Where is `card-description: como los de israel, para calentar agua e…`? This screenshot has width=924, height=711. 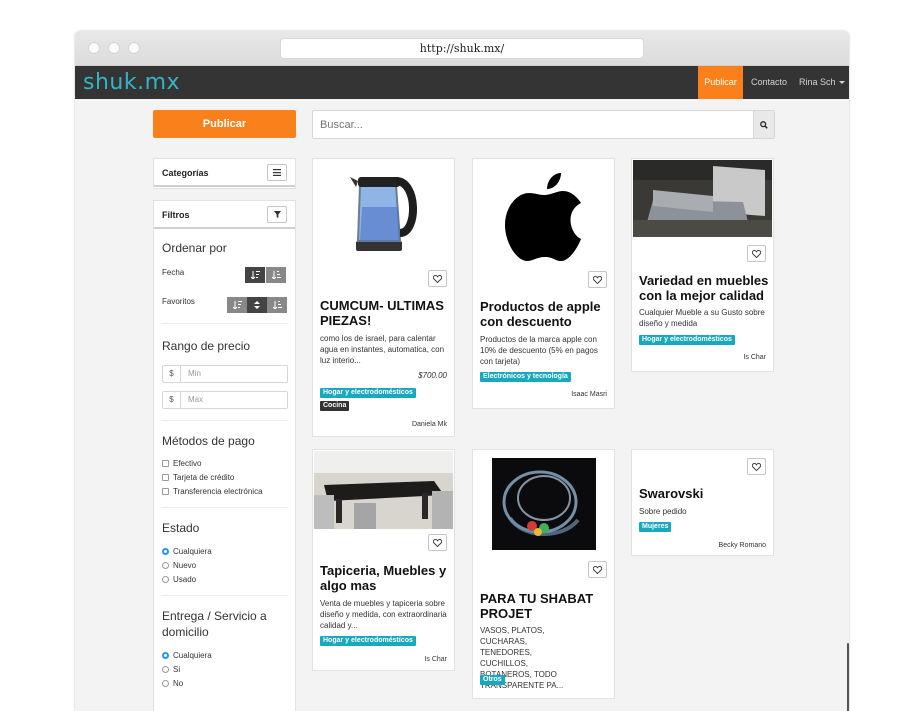 card-description: como los de israel, para calentar agua e… is located at coordinates (382, 349).